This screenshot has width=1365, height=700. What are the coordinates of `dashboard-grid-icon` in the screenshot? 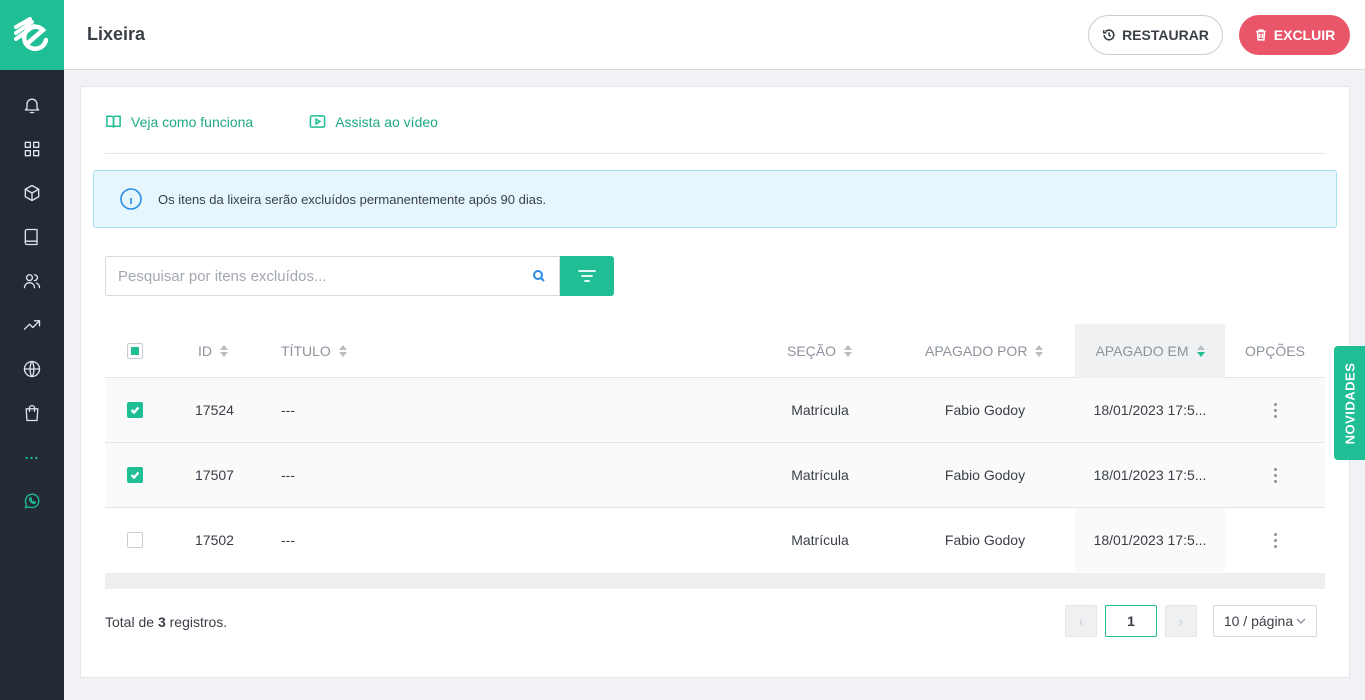 It's located at (32, 149).